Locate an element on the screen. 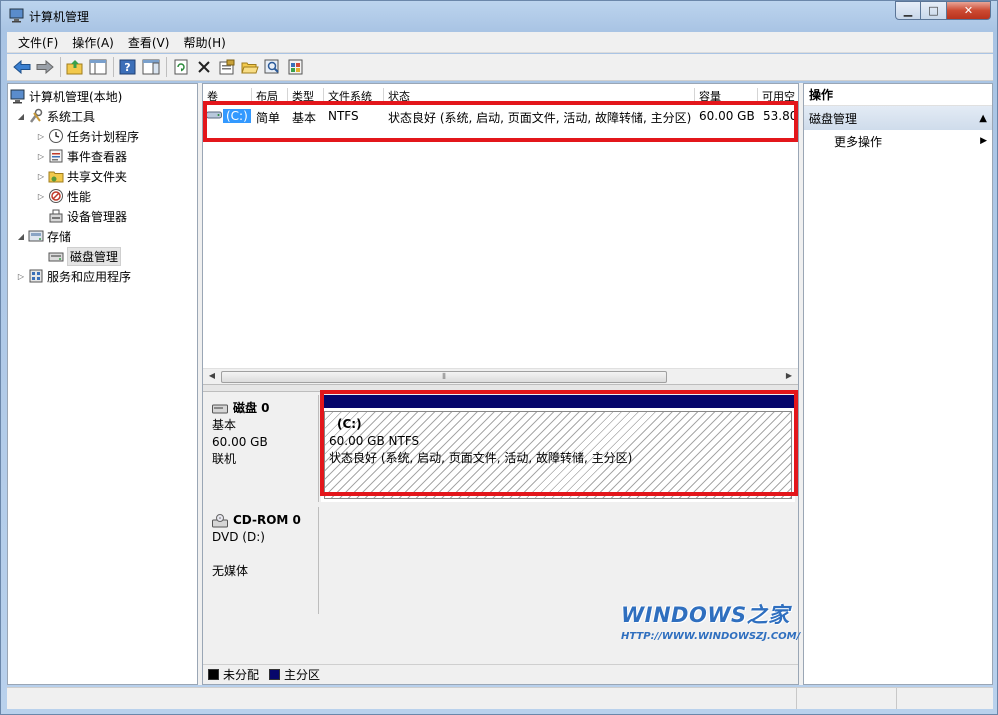 The height and width of the screenshot is (715, 998). actions-section-disk-management: 磁盘管理 ▲ is located at coordinates (898, 118).